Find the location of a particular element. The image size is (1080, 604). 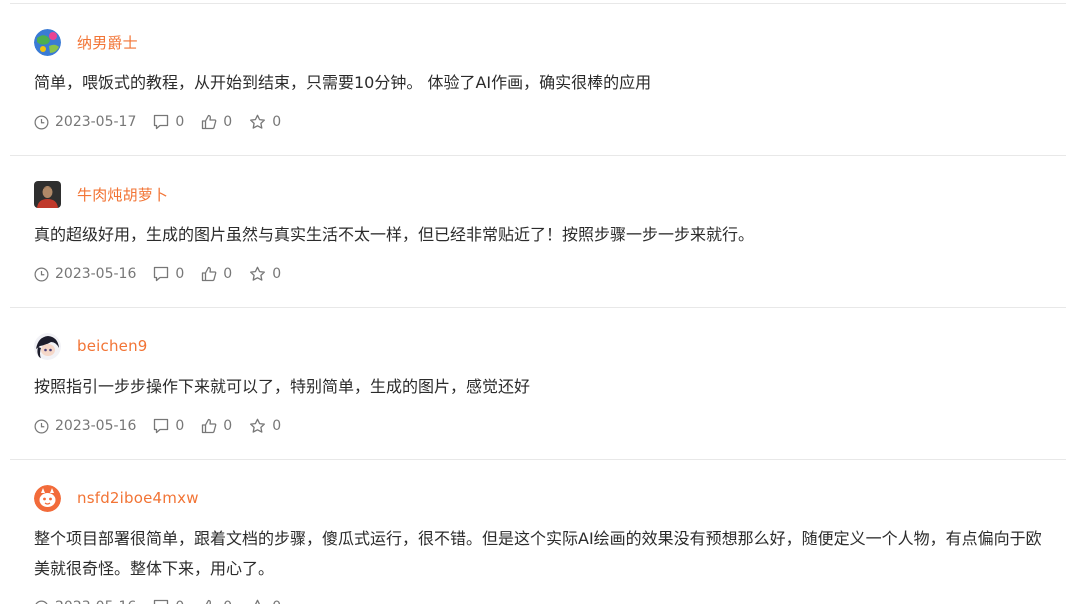

comment-header: 纳男爵士 is located at coordinates (86, 42).